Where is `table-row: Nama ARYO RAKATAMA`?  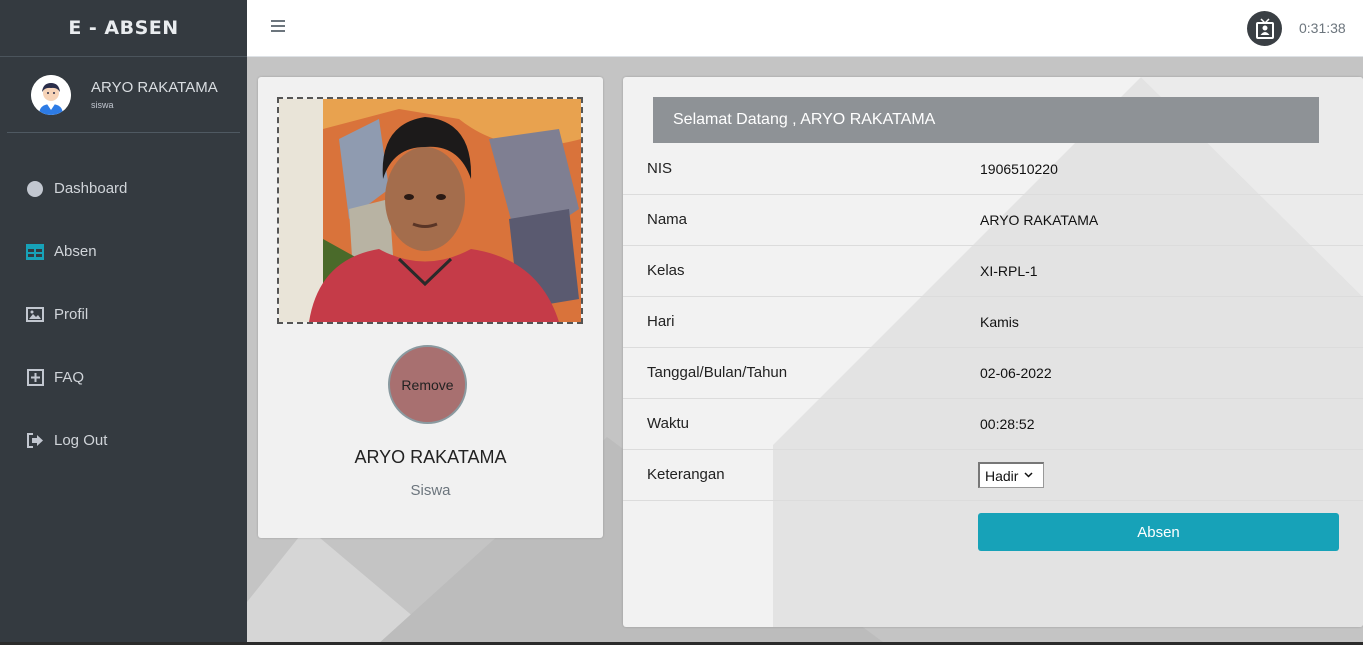
table-row: Nama ARYO RAKATAMA is located at coordinates (993, 220).